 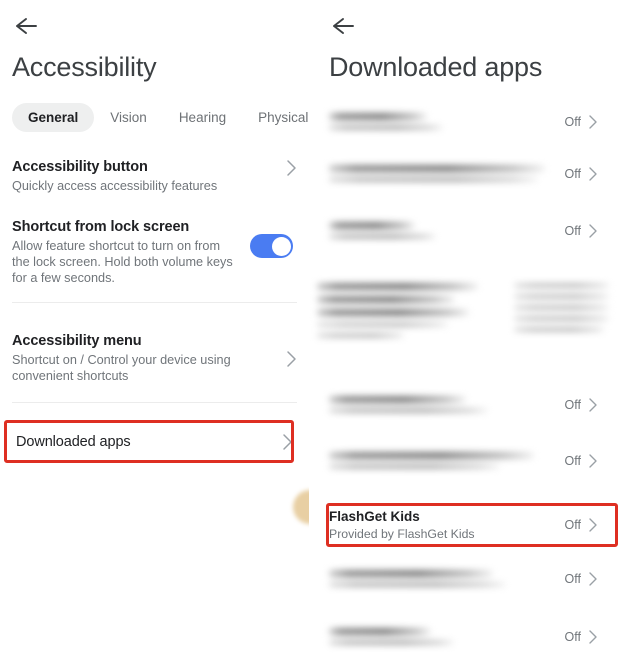 I want to click on setting-title: Accessibility button, so click(x=80, y=167).